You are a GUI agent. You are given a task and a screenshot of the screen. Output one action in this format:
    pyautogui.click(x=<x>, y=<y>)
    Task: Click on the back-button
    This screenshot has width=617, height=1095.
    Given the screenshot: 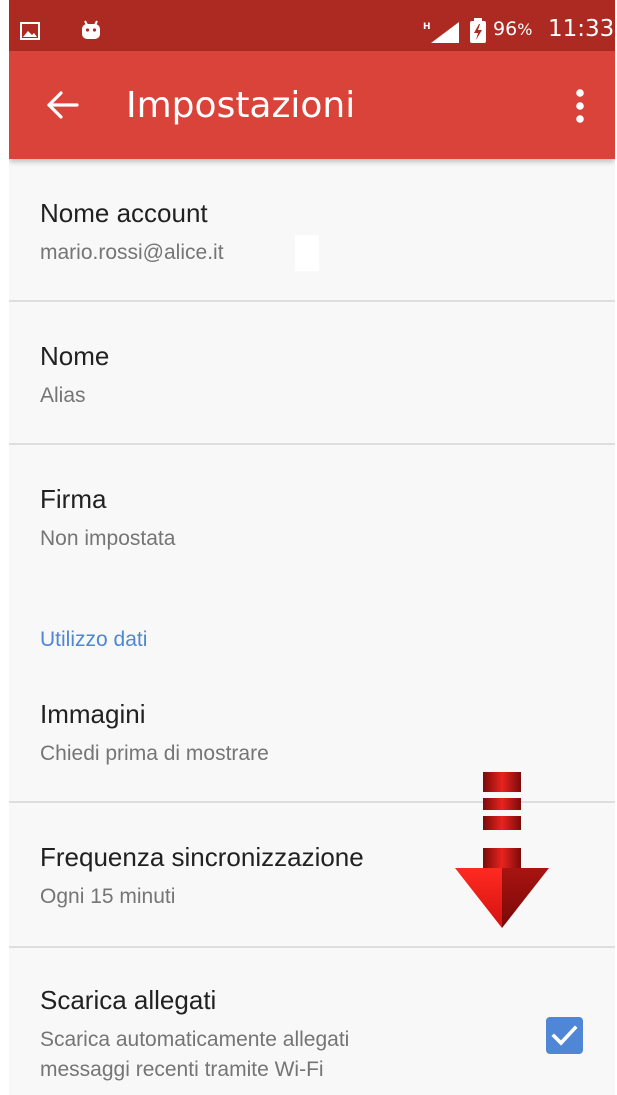 What is the action you would take?
    pyautogui.click(x=63, y=105)
    